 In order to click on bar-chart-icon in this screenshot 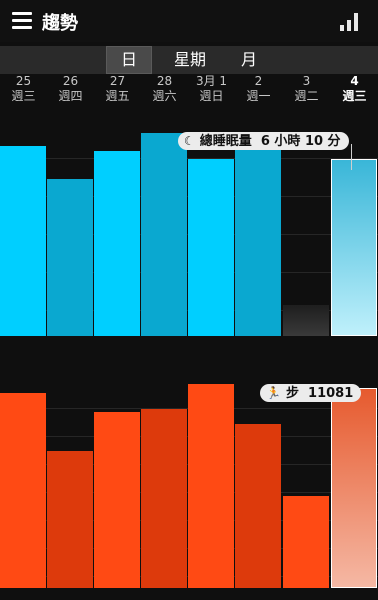, I will do `click(349, 22)`.